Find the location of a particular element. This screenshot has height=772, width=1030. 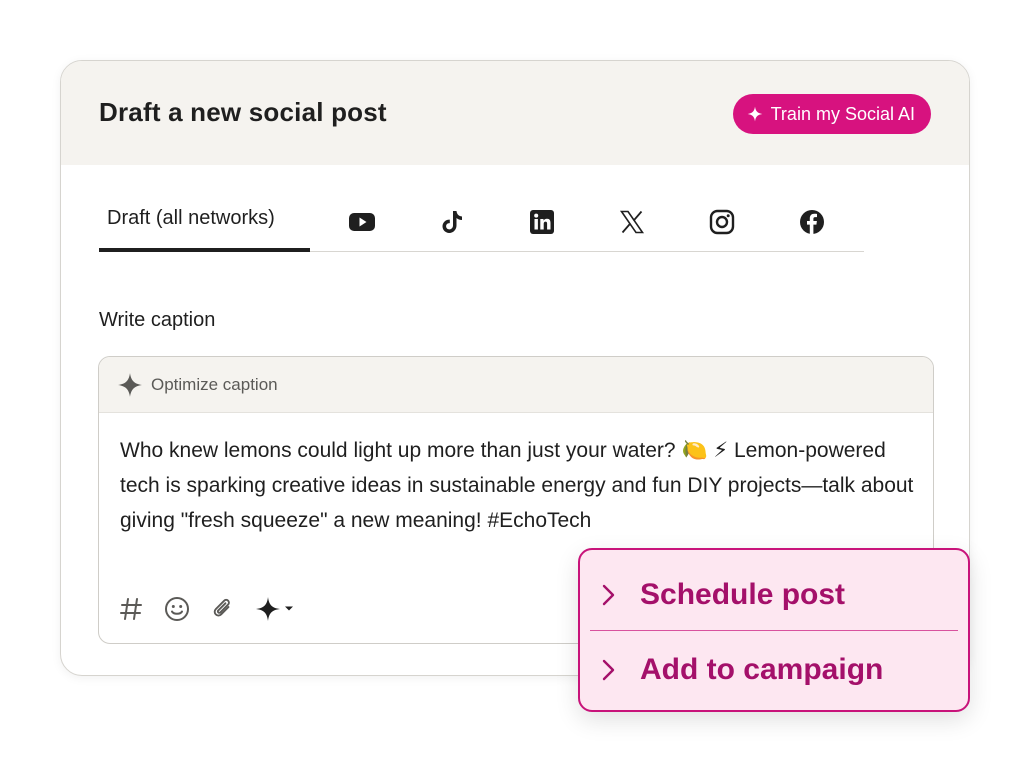

schedule-post-button: Schedule post is located at coordinates (774, 595).